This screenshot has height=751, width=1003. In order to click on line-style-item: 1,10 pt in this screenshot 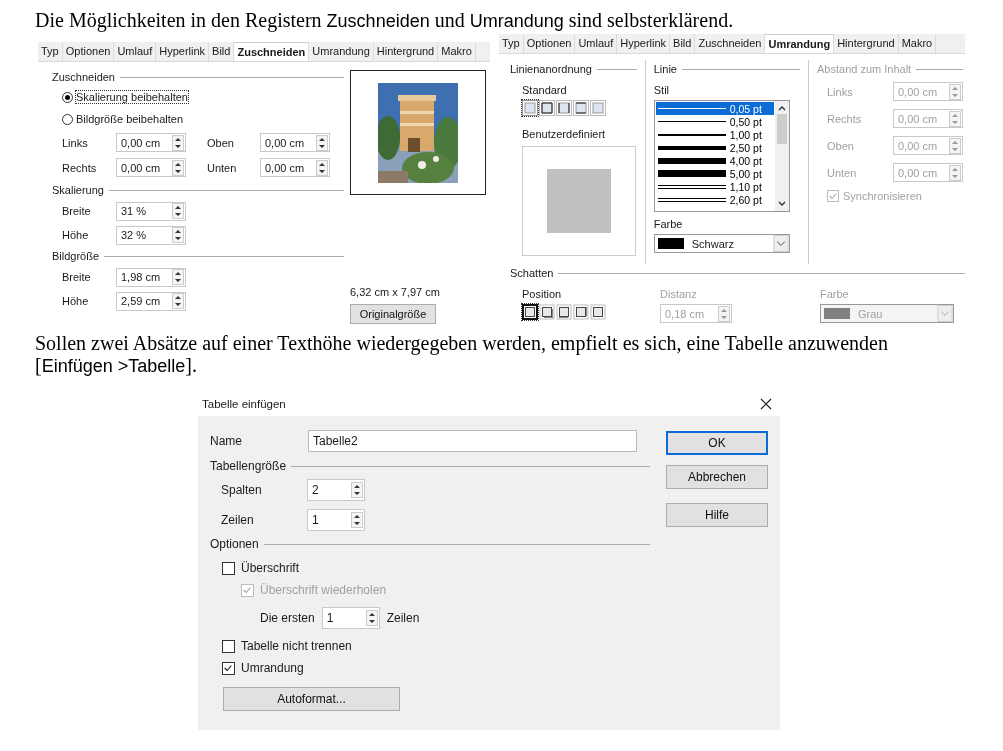, I will do `click(714, 186)`.